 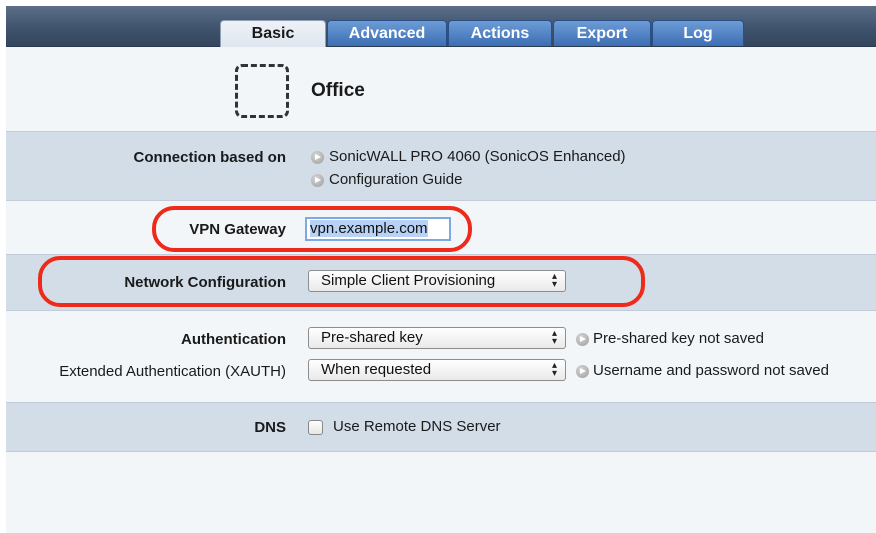 I want to click on dns-label: DNS, so click(x=270, y=427).